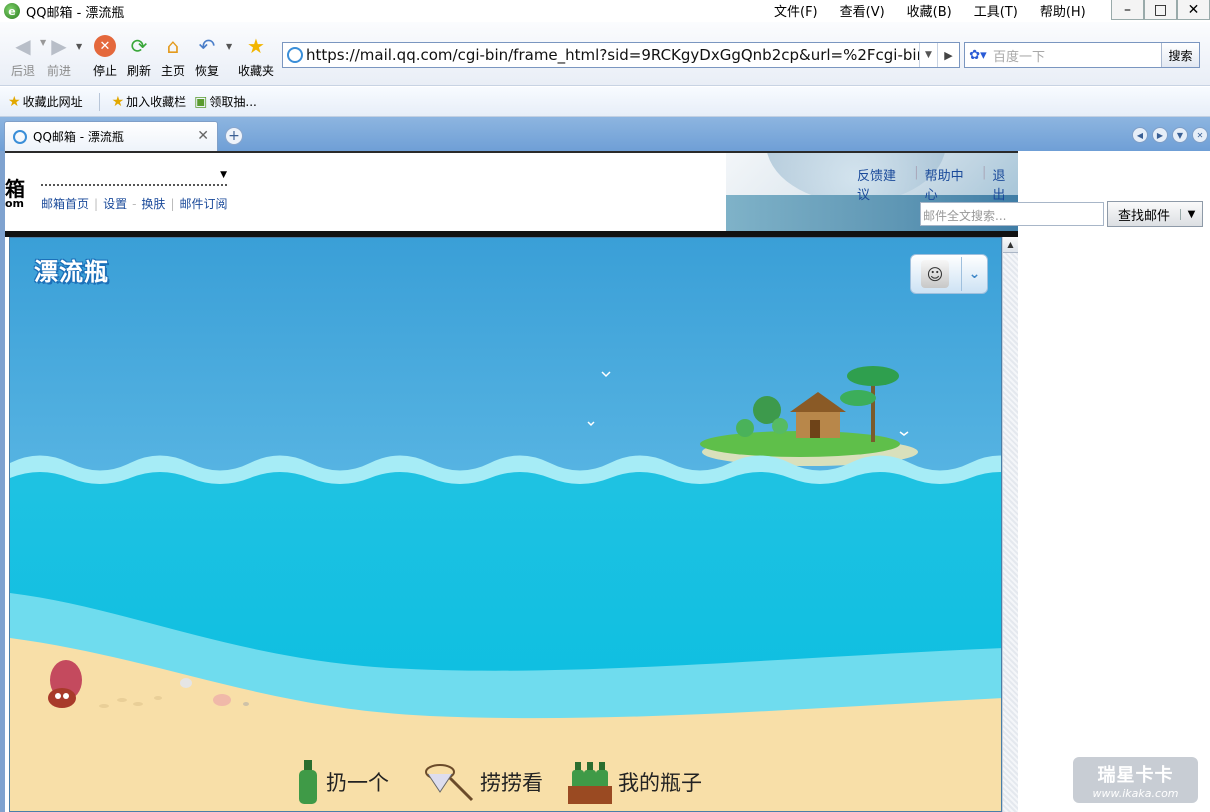 The width and height of the screenshot is (1210, 812). I want to click on close-tab-icon: ✕, so click(203, 136).